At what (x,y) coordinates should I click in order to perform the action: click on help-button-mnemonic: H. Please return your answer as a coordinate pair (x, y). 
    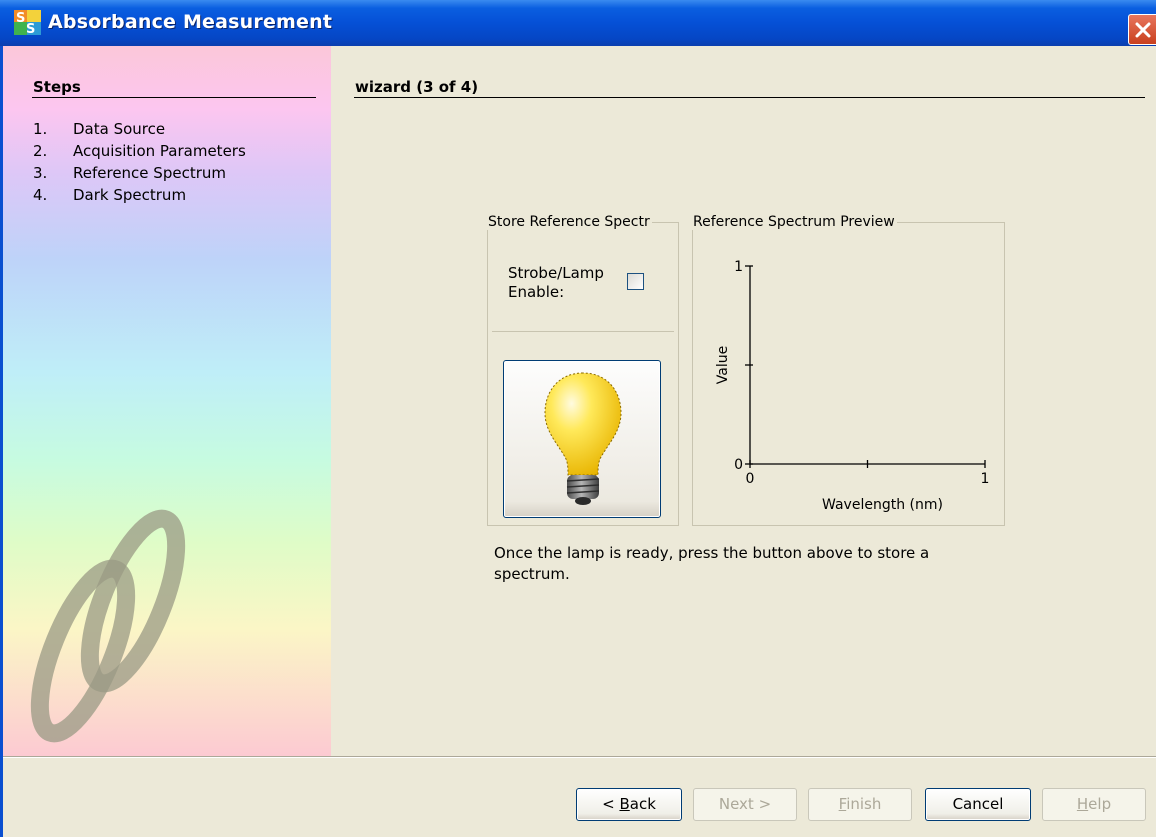
    Looking at the image, I should click on (1082, 804).